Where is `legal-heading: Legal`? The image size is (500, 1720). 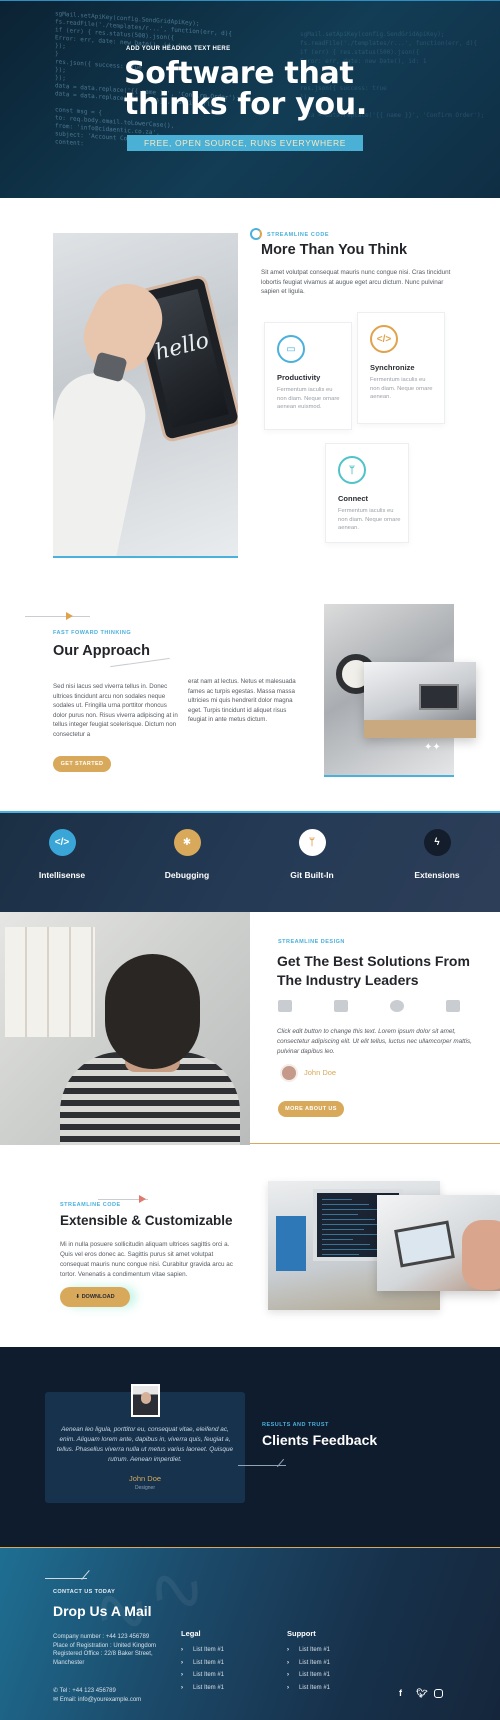
legal-heading: Legal is located at coordinates (191, 1633).